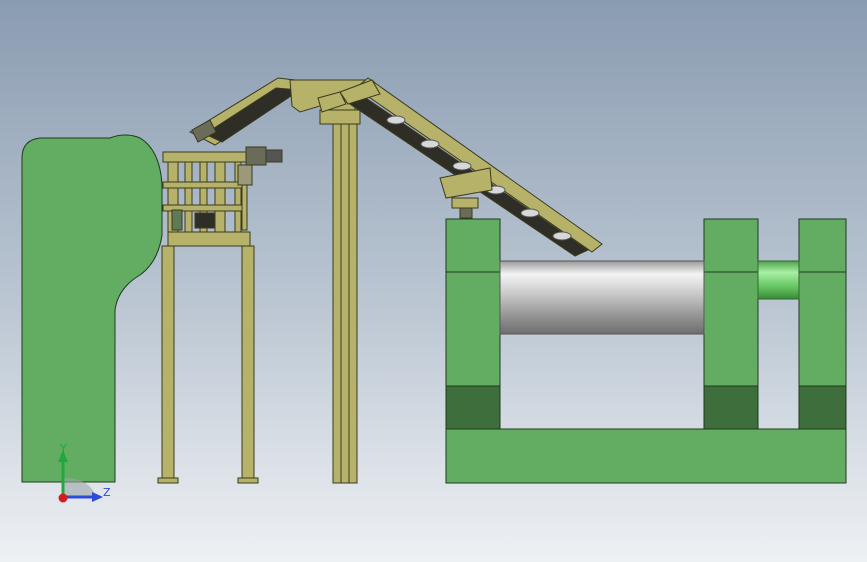 This screenshot has width=867, height=562. Describe the element at coordinates (63, 498) in the screenshot. I see `origin-x-axis-icon` at that location.